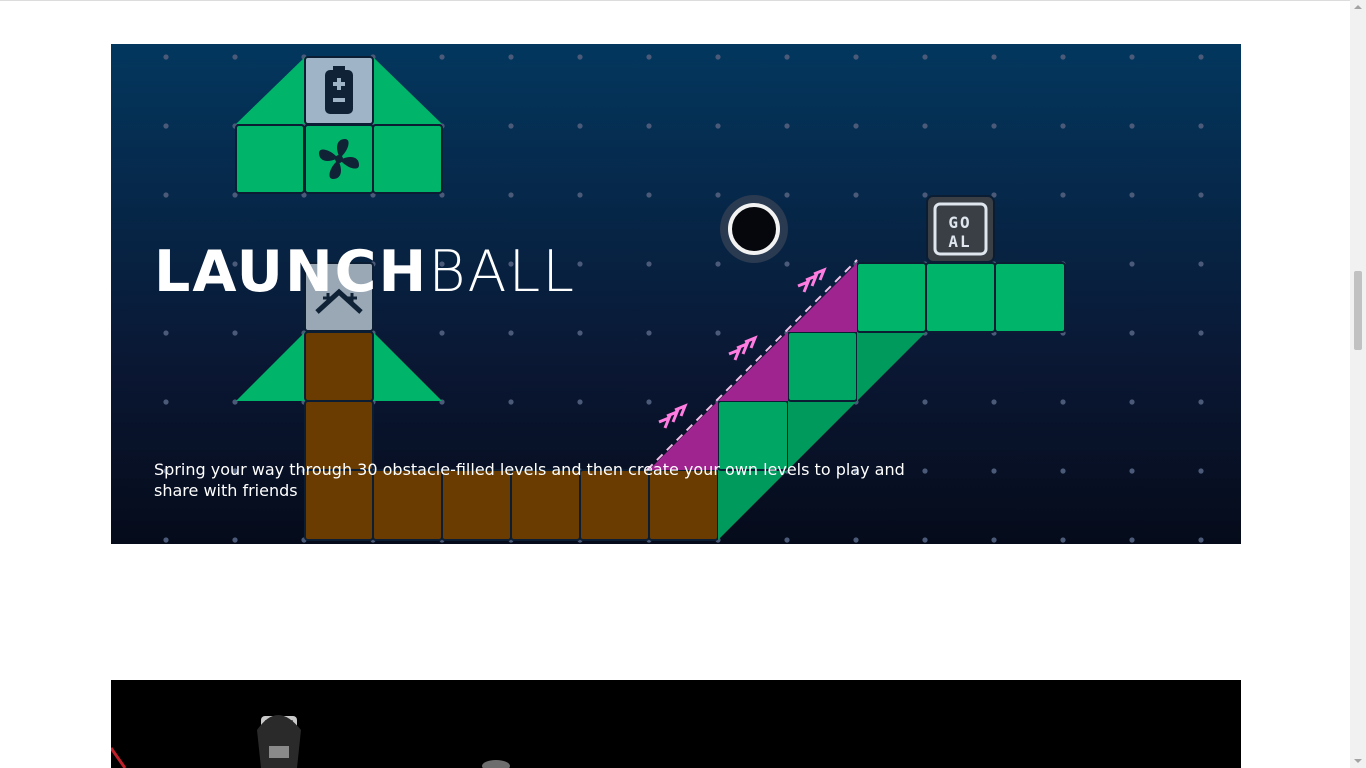  What do you see at coordinates (959, 222) in the screenshot?
I see `goal-label-top: GO` at bounding box center [959, 222].